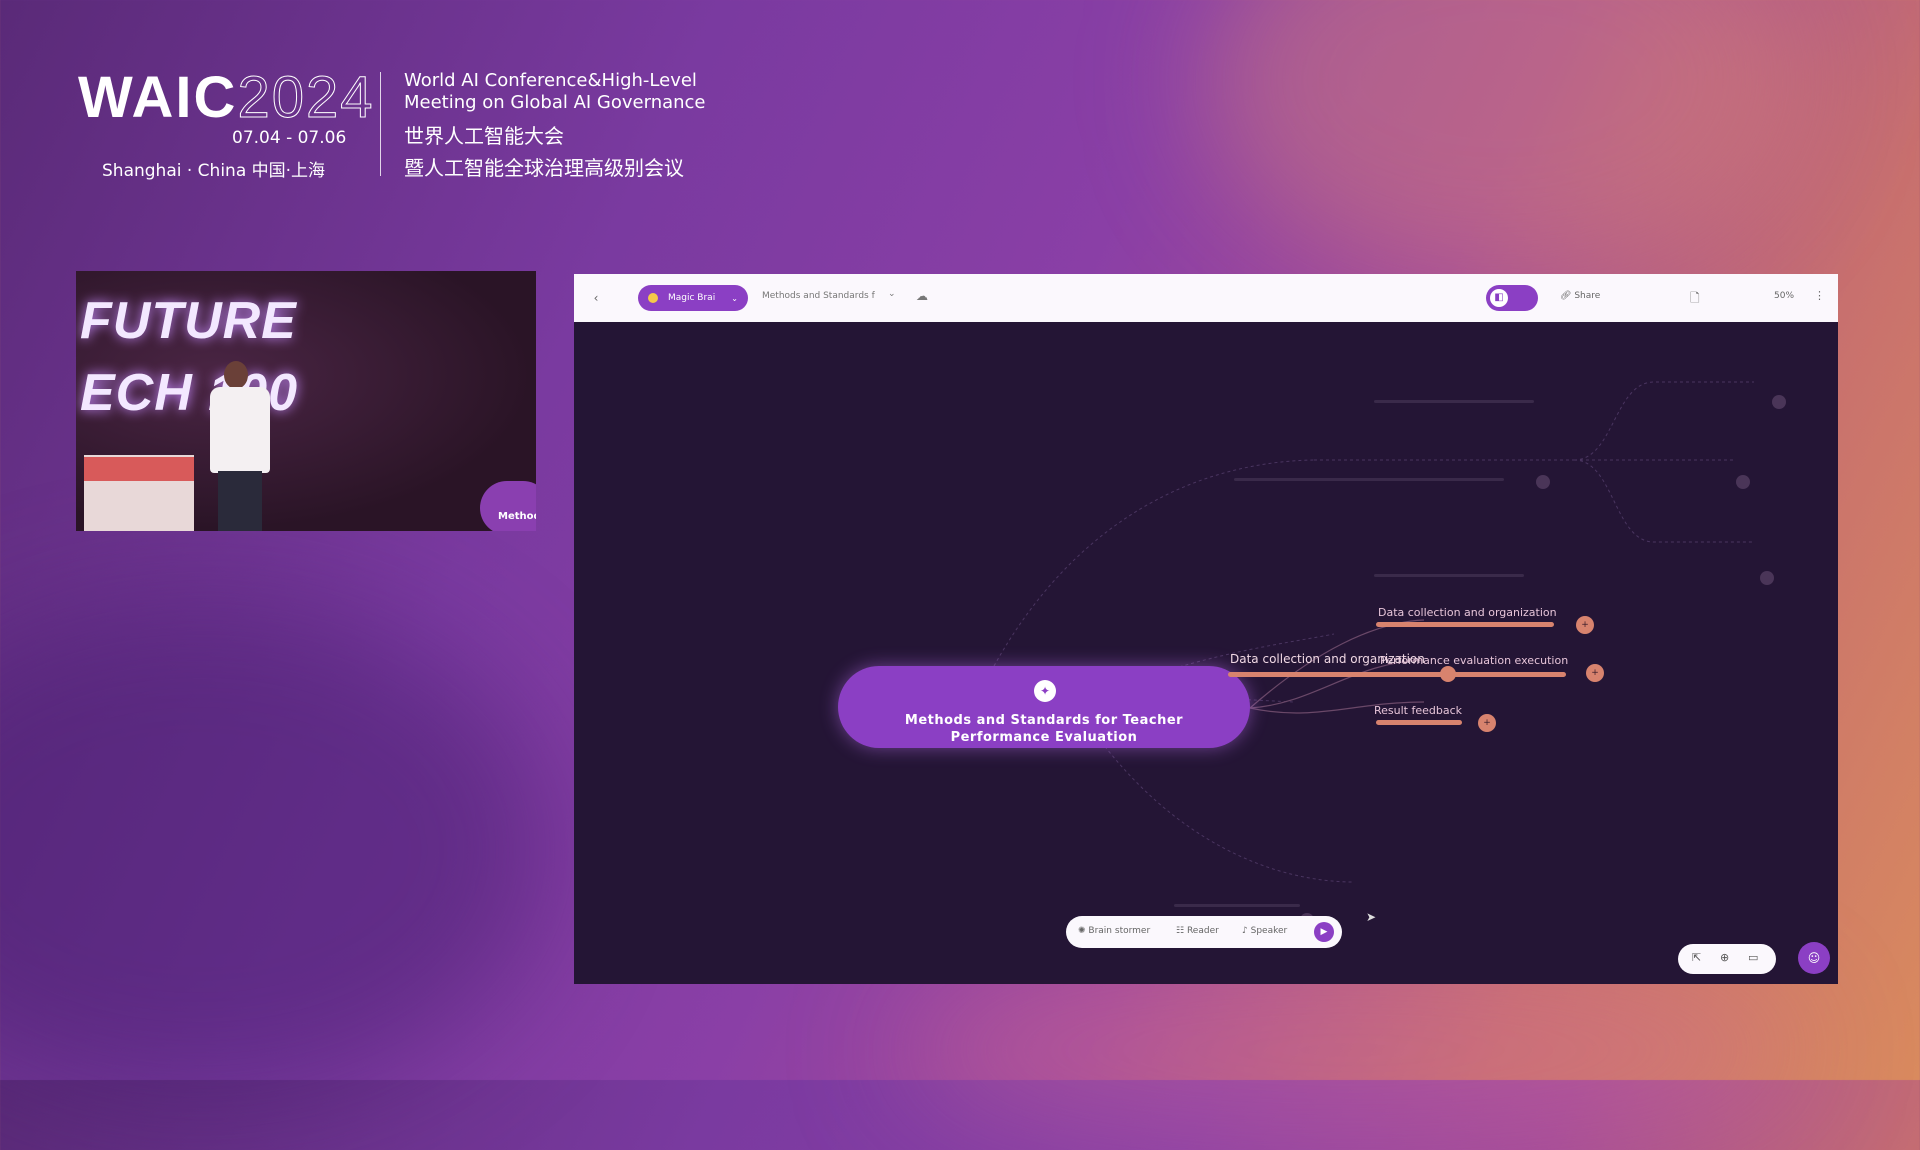  Describe the element at coordinates (1695, 299) in the screenshot. I see `export-icon: 🗋︎` at that location.